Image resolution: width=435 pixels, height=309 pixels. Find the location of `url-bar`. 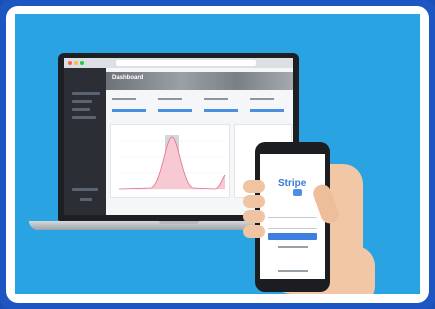

url-bar is located at coordinates (186, 63).